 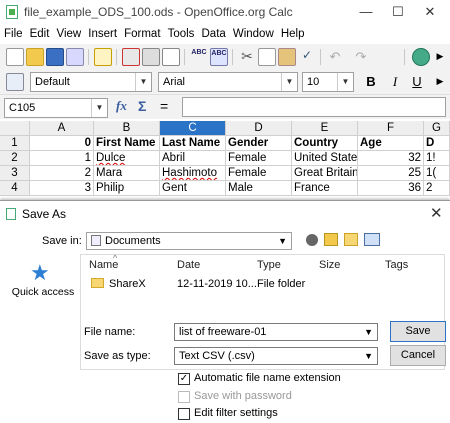 What do you see at coordinates (121, 106) in the screenshot?
I see `function-wizard-icon: fx` at bounding box center [121, 106].